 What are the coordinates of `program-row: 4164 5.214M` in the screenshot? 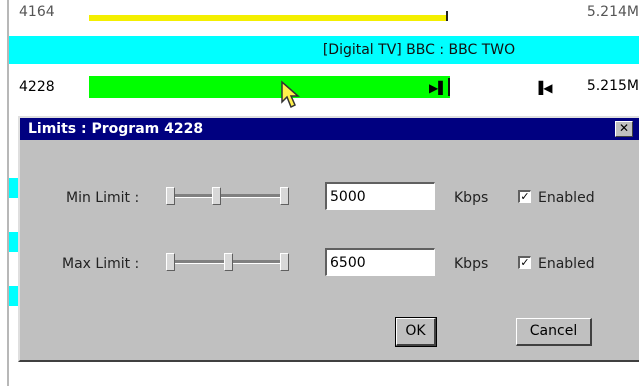 It's located at (324, 16).